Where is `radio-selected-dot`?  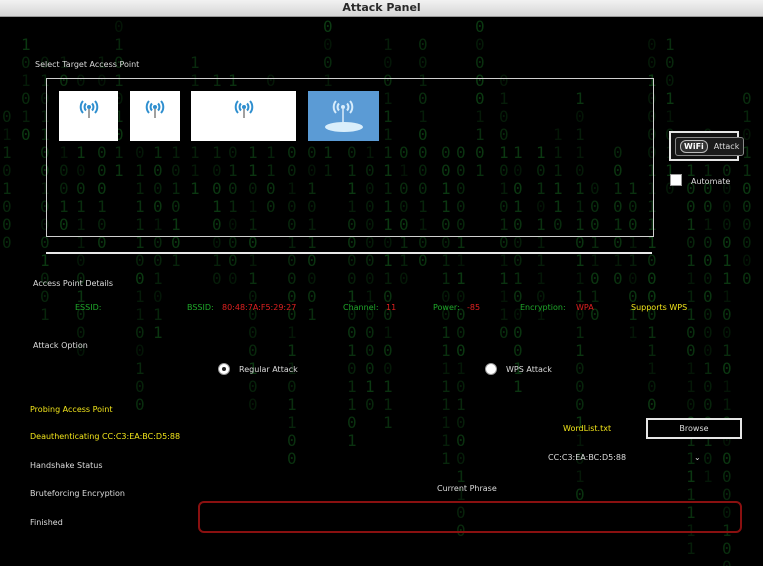 radio-selected-dot is located at coordinates (224, 369).